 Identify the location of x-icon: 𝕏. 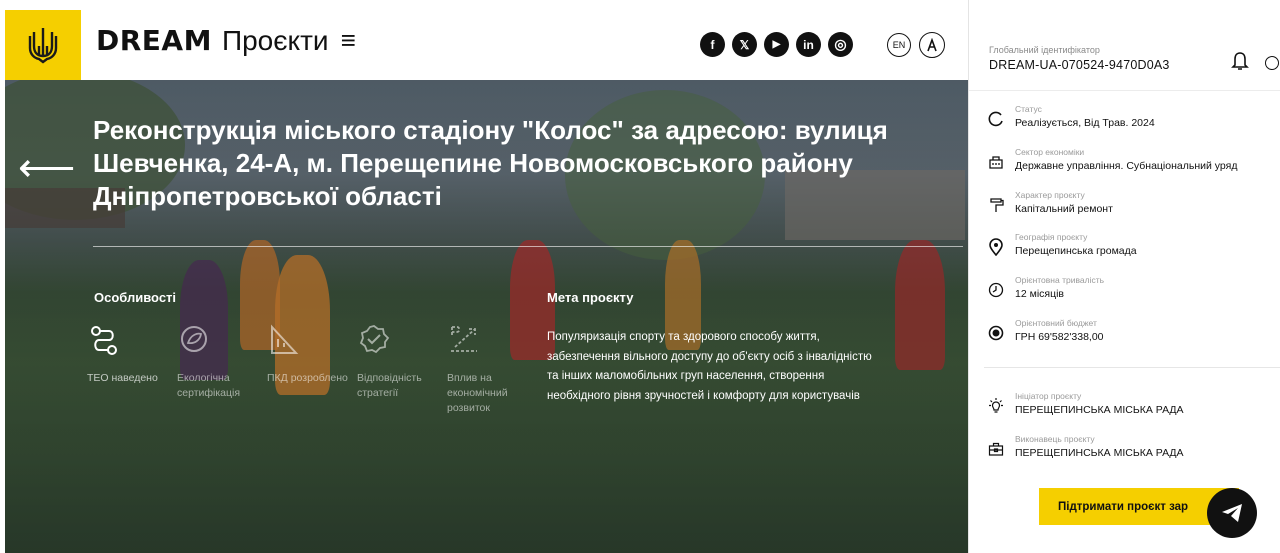
(744, 44).